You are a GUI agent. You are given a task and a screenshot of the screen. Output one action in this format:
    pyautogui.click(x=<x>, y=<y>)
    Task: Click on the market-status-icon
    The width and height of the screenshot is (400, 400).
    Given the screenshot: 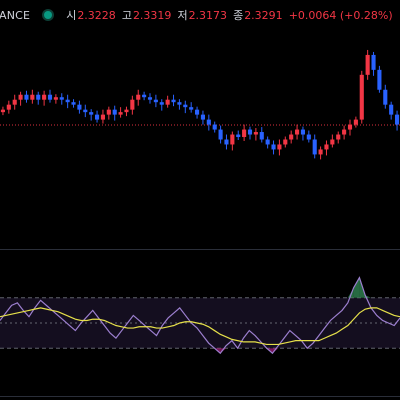 What is the action you would take?
    pyautogui.click(x=48, y=15)
    